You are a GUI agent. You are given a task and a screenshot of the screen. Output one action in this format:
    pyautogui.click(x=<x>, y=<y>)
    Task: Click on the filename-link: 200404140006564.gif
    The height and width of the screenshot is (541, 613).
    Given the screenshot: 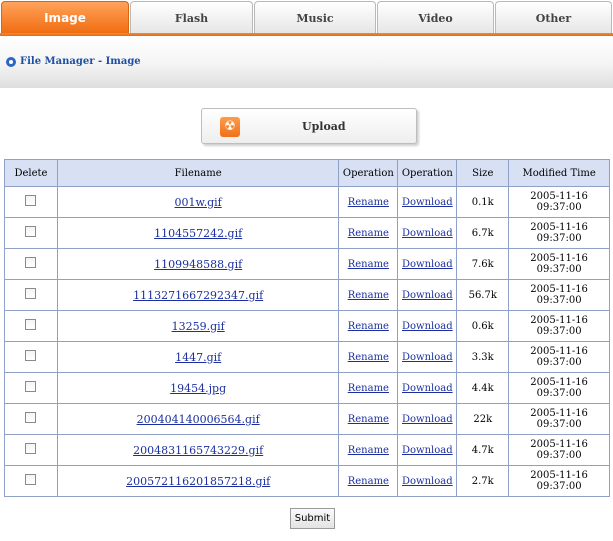 What is the action you would take?
    pyautogui.click(x=198, y=419)
    